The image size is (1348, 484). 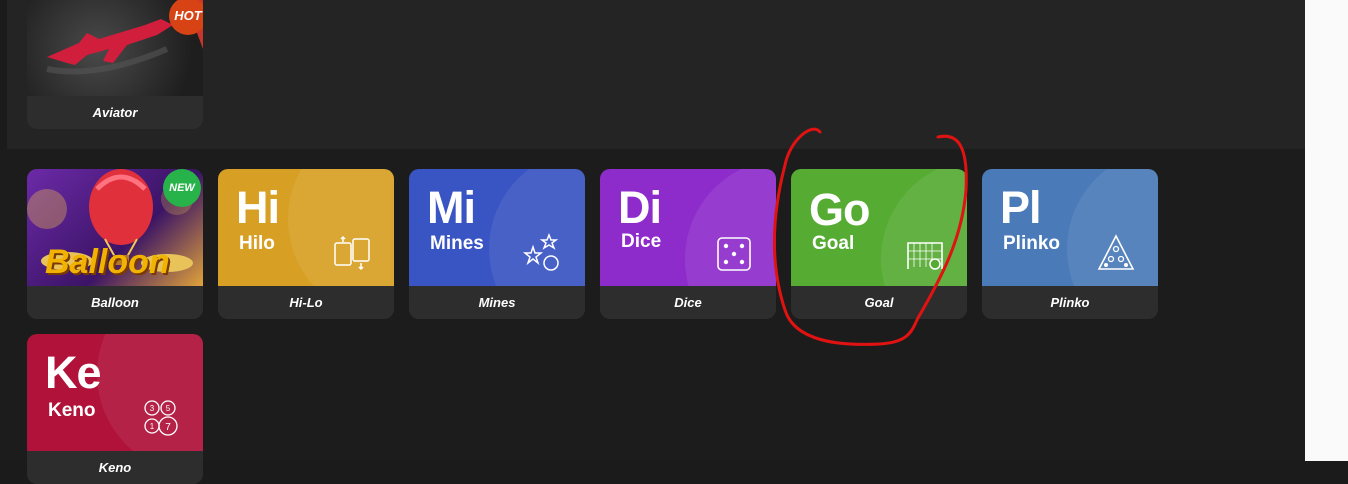 What do you see at coordinates (161, 418) in the screenshot?
I see `keno-balls-icon: 3 5 1 7` at bounding box center [161, 418].